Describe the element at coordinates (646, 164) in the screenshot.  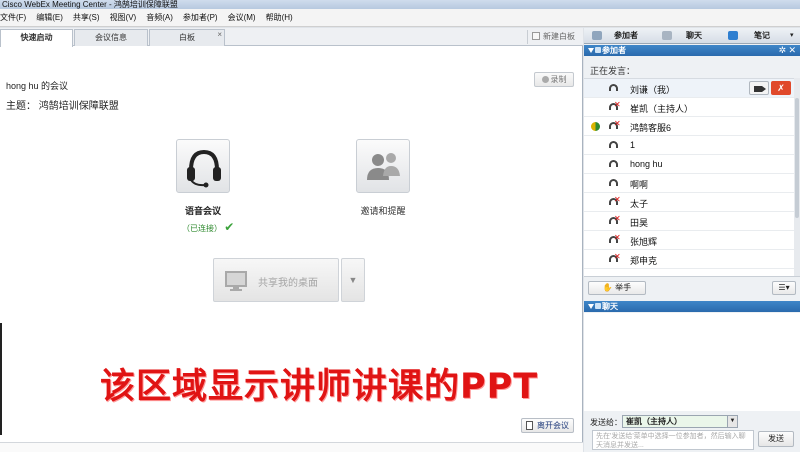
I see `participant-name: hong hu` at that location.